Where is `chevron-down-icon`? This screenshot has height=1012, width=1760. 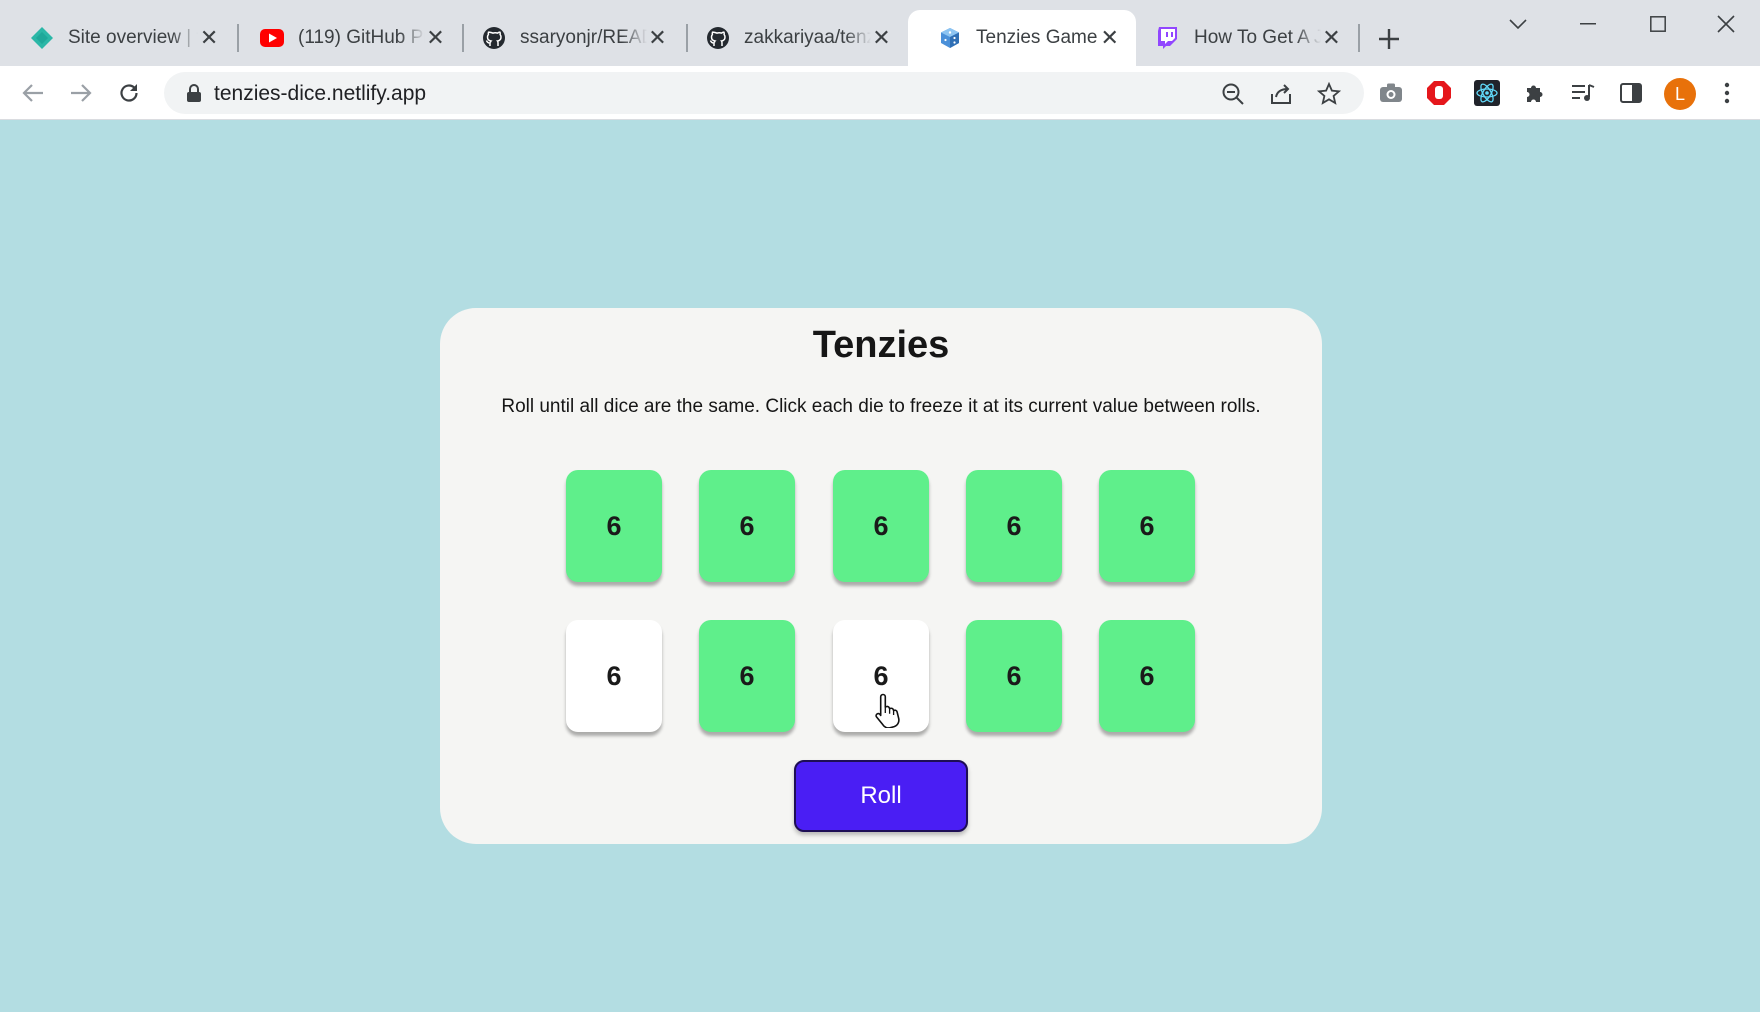 chevron-down-icon is located at coordinates (1518, 24).